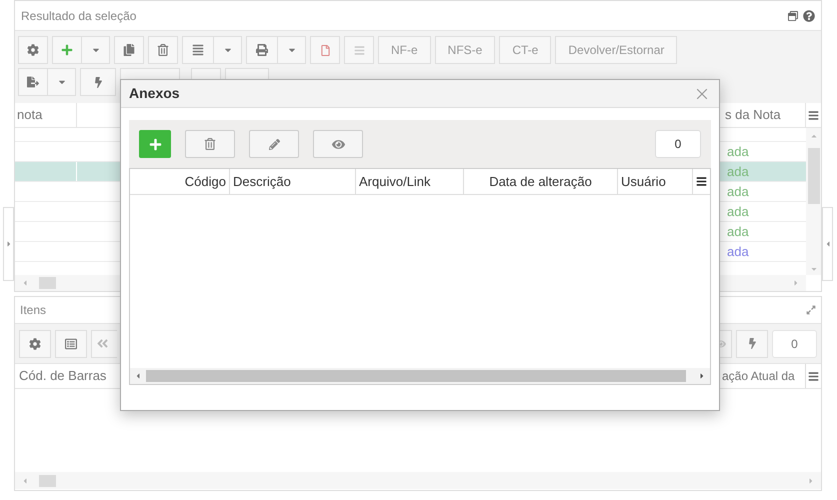  I want to click on copy-icon, so click(129, 50).